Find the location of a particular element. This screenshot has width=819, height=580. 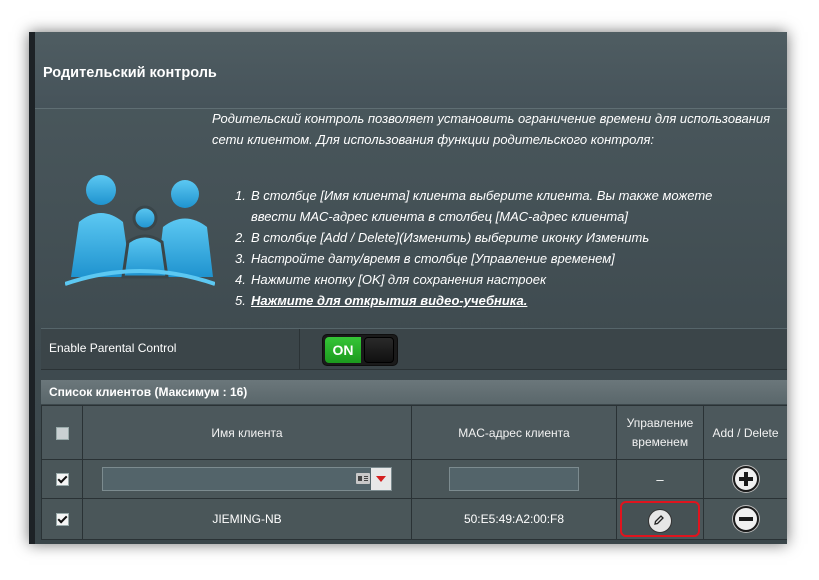

client-list-title: Список клиентов (Максимум : 16) is located at coordinates (148, 392).